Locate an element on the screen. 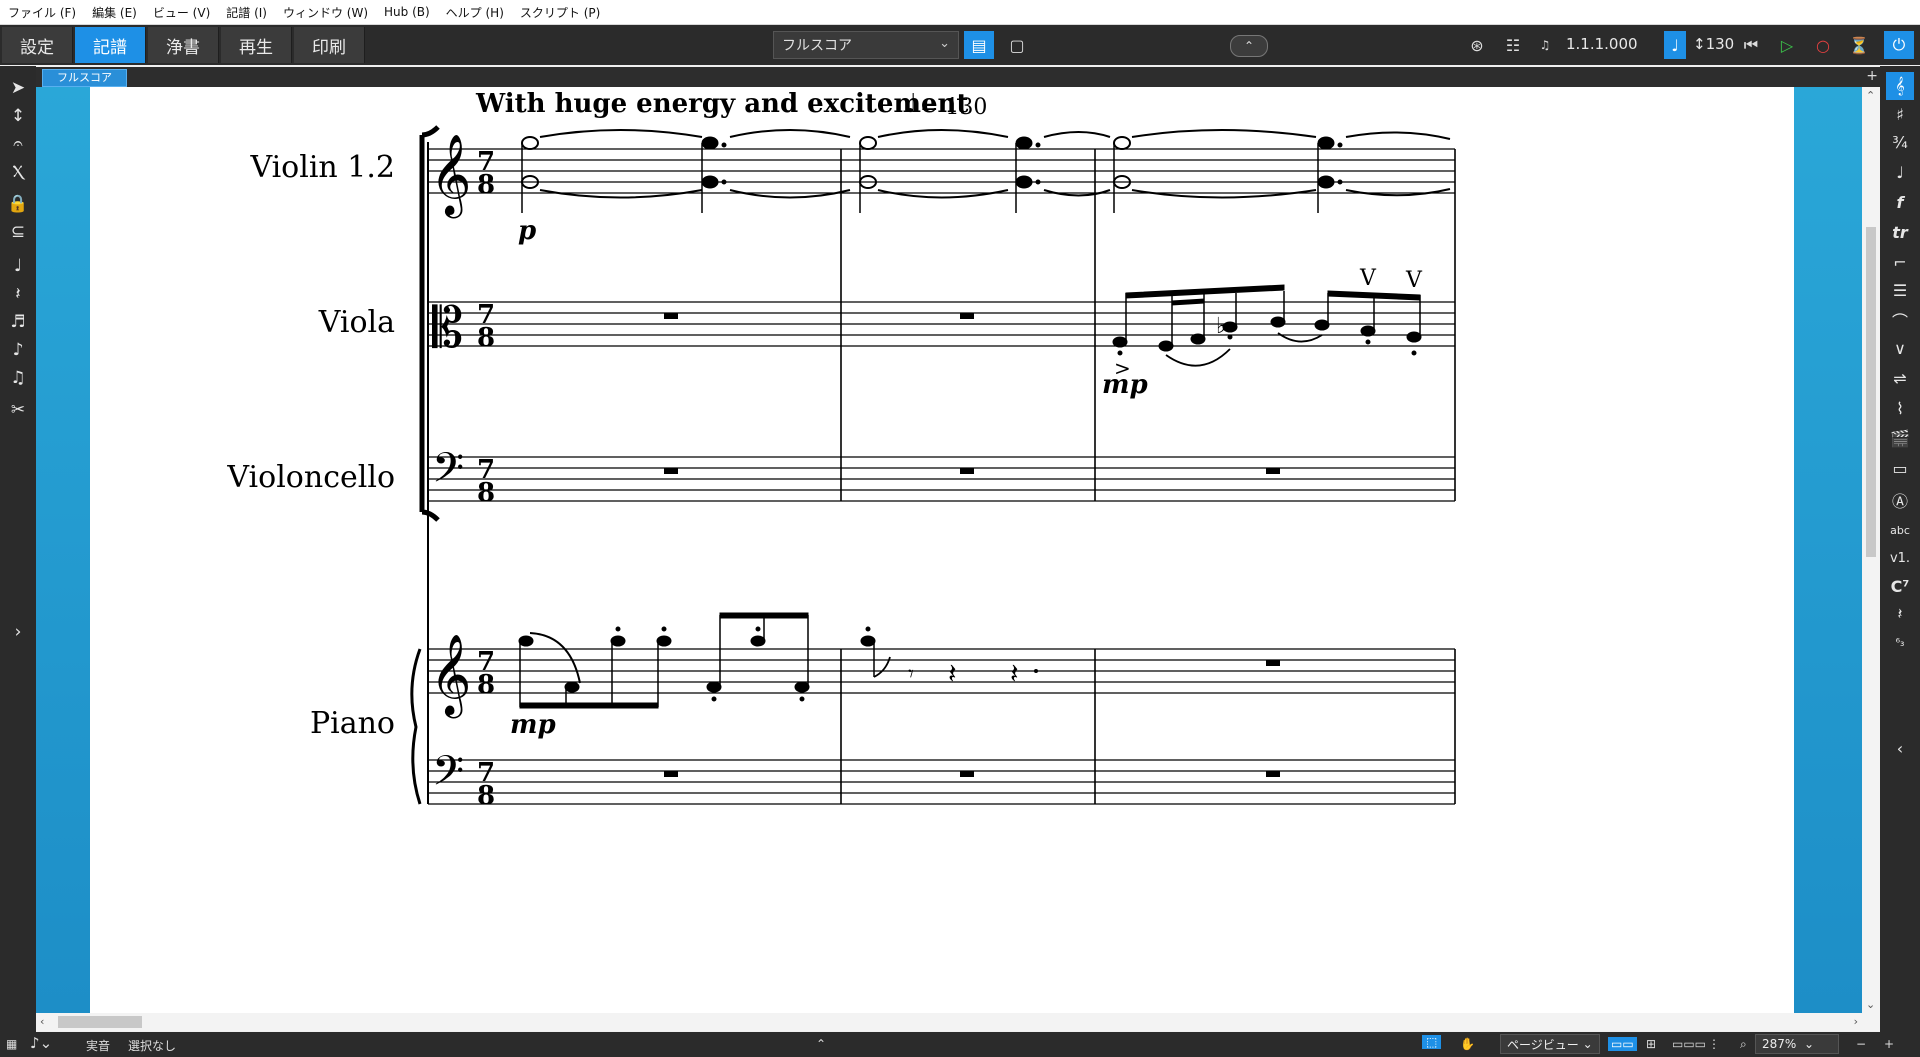 The image size is (1920, 1057). zoom-icon: ⌕ is located at coordinates (1743, 1044).